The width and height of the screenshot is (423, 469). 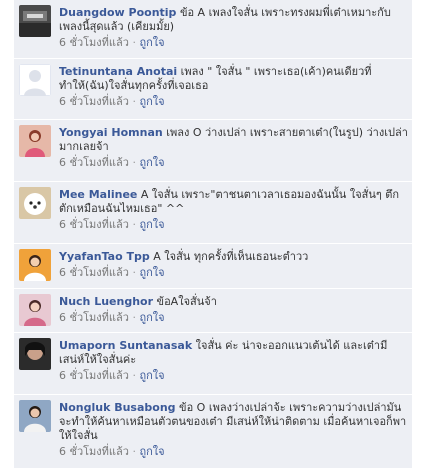 I want to click on profile-photo-pink-icon, so click(x=35, y=141).